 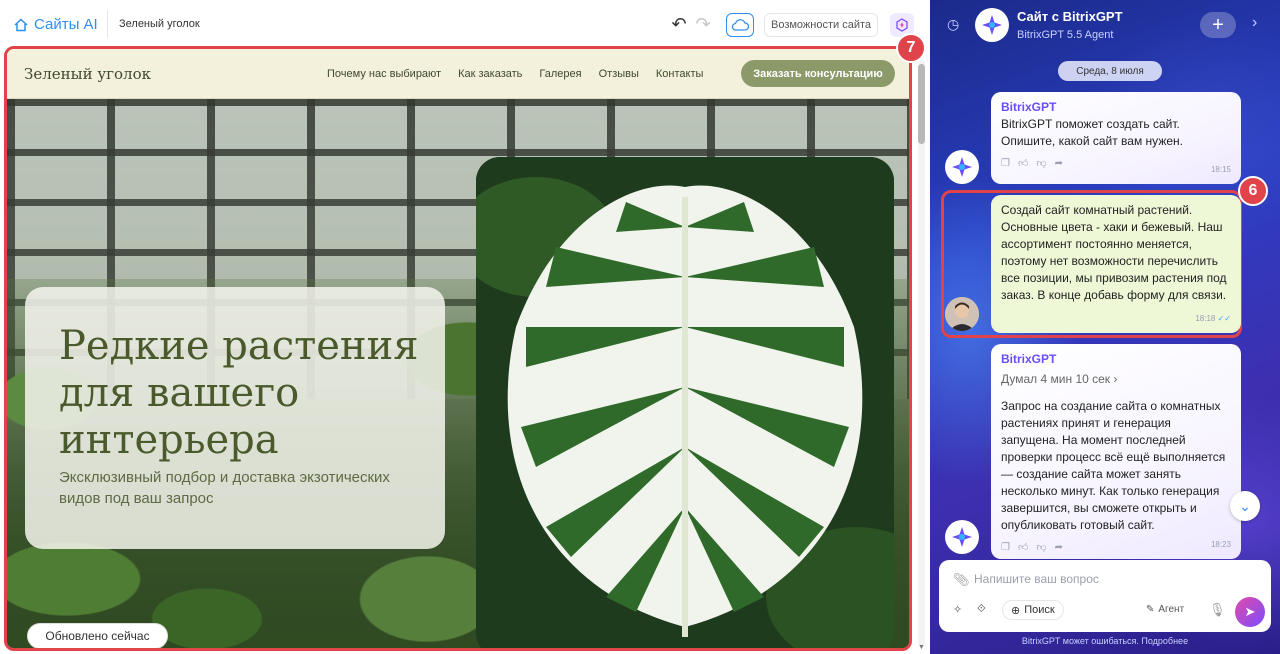 I want to click on send-icon: ➤, so click(x=1250, y=611).